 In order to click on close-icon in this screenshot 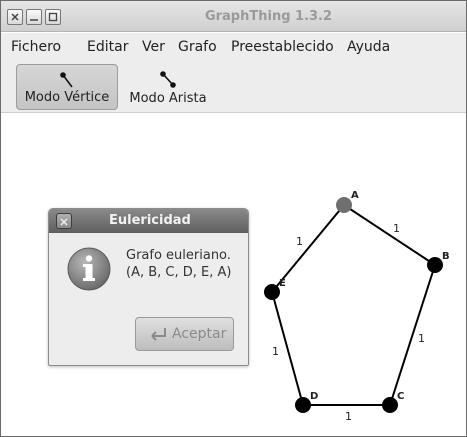, I will do `click(64, 222)`.